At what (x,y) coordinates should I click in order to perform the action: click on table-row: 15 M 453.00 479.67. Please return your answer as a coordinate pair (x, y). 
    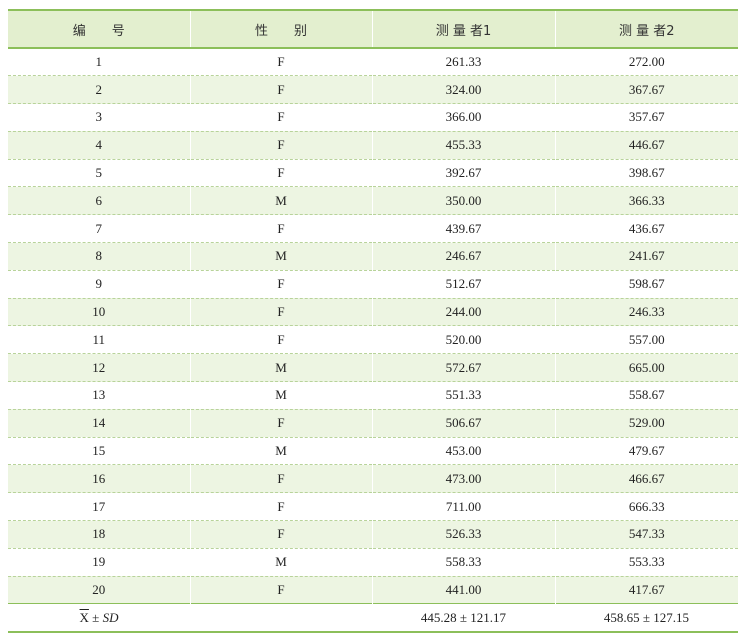
    Looking at the image, I should click on (373, 451).